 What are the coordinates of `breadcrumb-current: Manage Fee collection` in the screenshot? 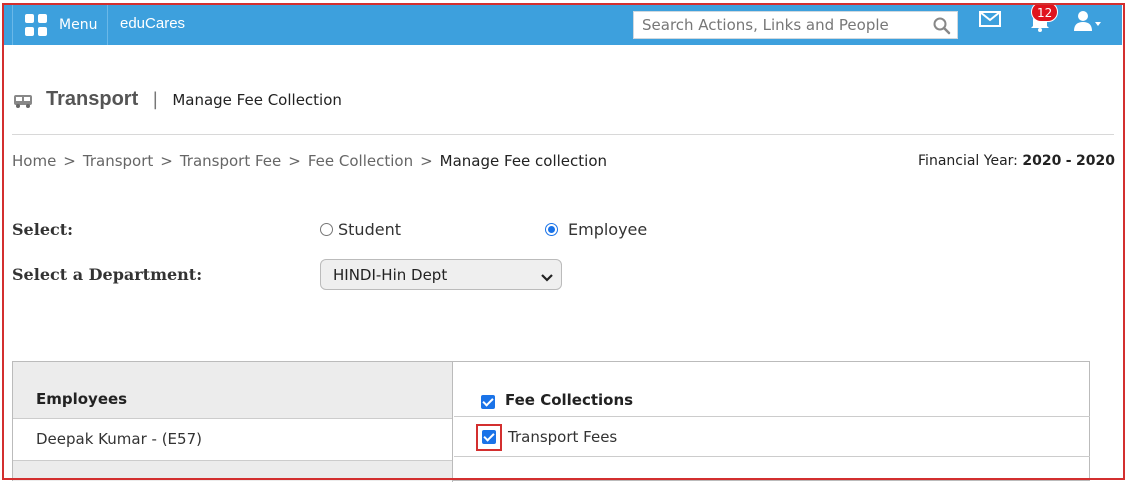 It's located at (523, 161).